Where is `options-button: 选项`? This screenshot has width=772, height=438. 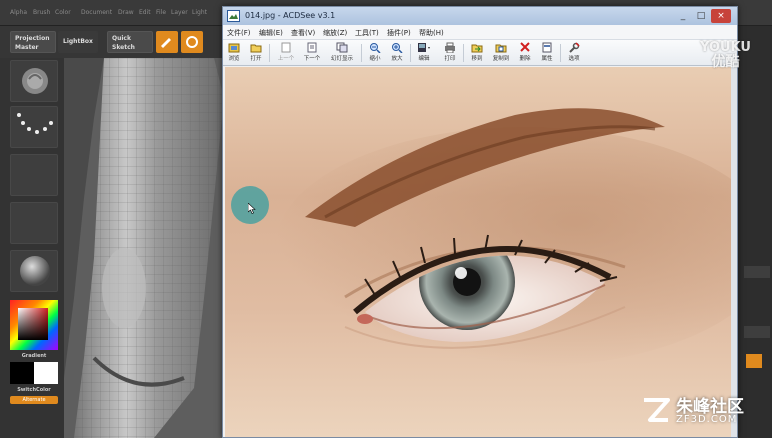 options-button: 选项 is located at coordinates (574, 53).